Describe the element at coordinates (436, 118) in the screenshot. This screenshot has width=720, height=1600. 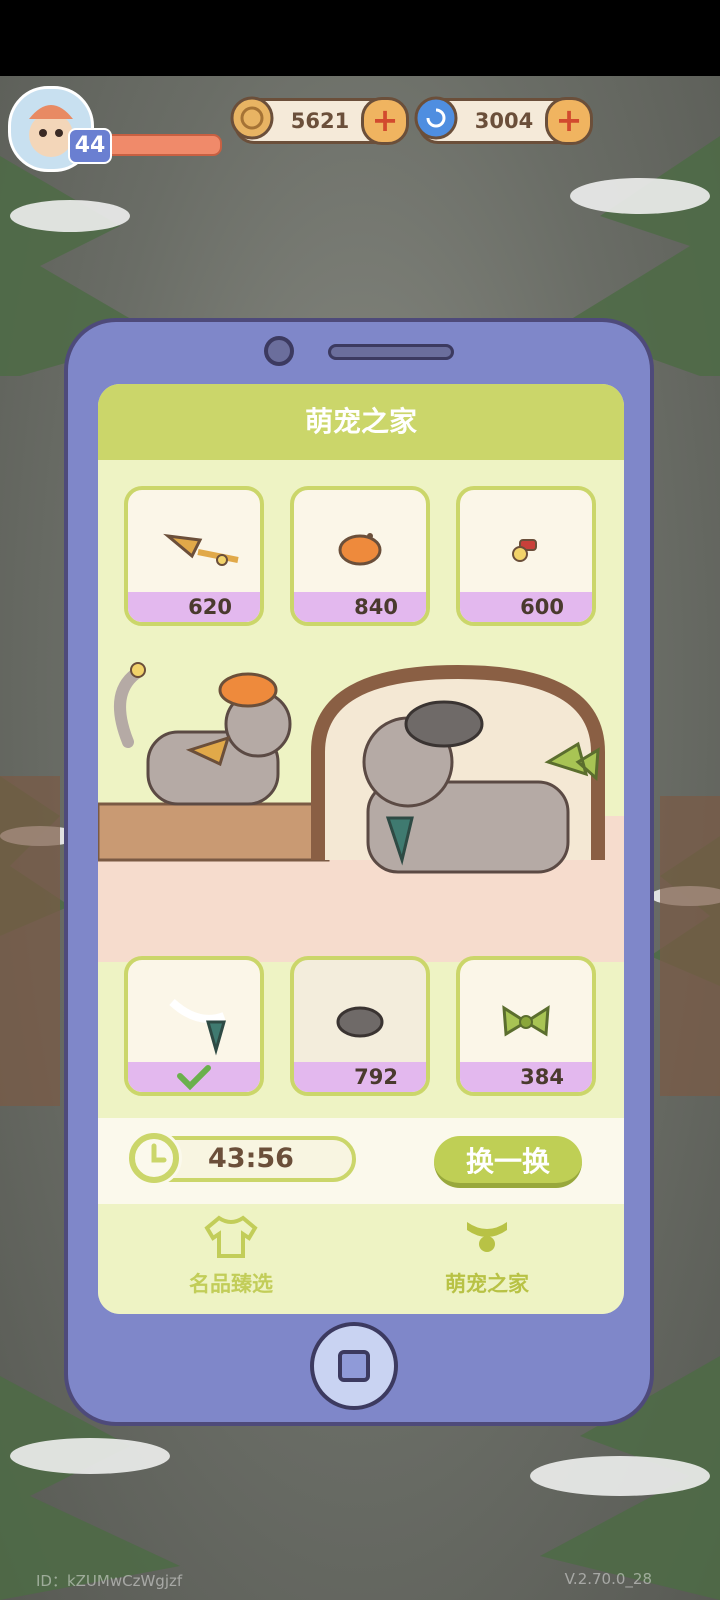
I see `spiral-gem-icon` at that location.